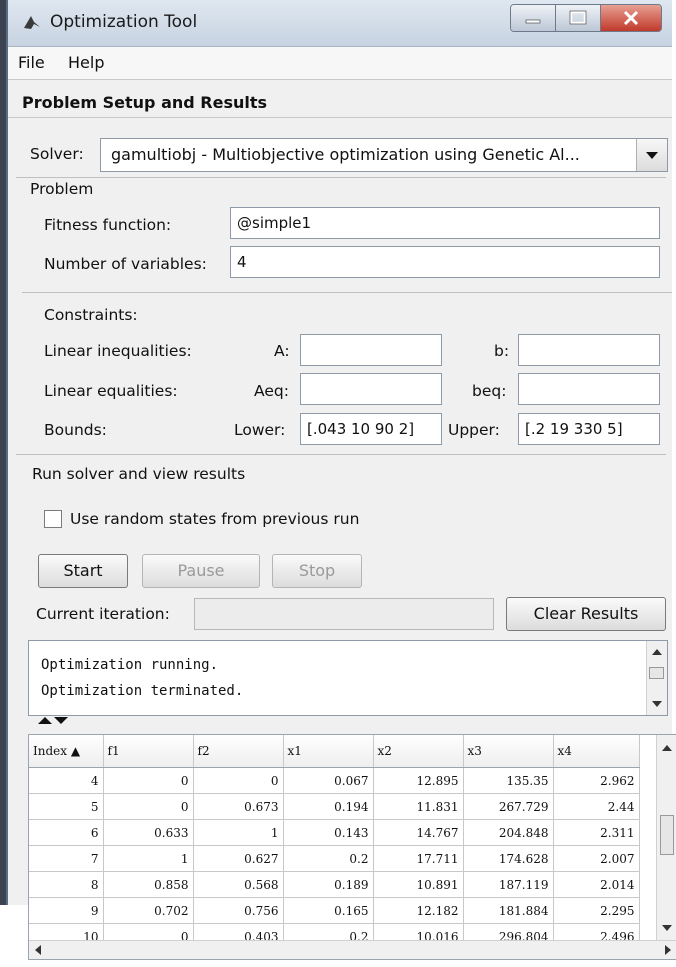  I want to click on minimize-button, so click(533, 18).